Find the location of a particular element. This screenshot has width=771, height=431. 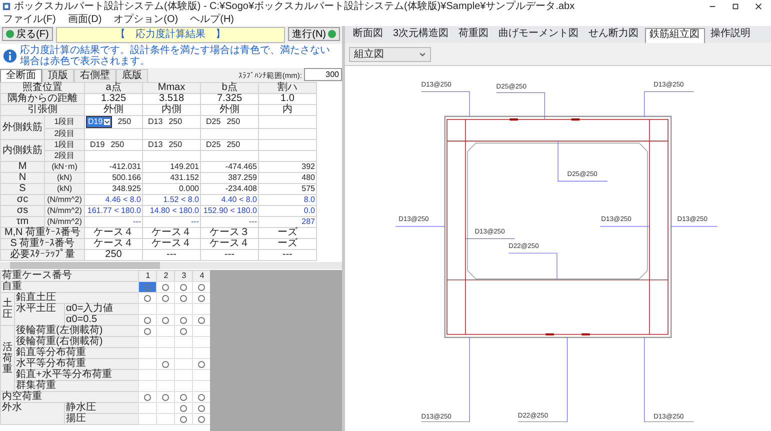

row-header: σc is located at coordinates (22, 200).